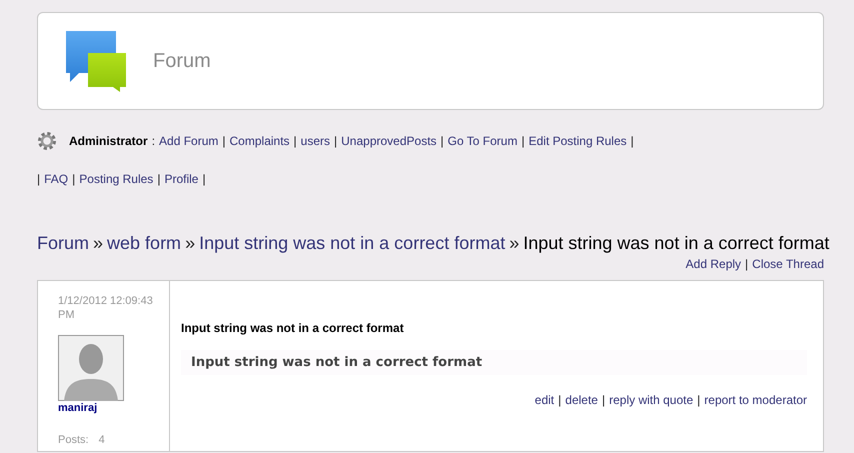 The width and height of the screenshot is (854, 453). What do you see at coordinates (389, 141) in the screenshot?
I see `nav-link: UnapprovedPosts` at bounding box center [389, 141].